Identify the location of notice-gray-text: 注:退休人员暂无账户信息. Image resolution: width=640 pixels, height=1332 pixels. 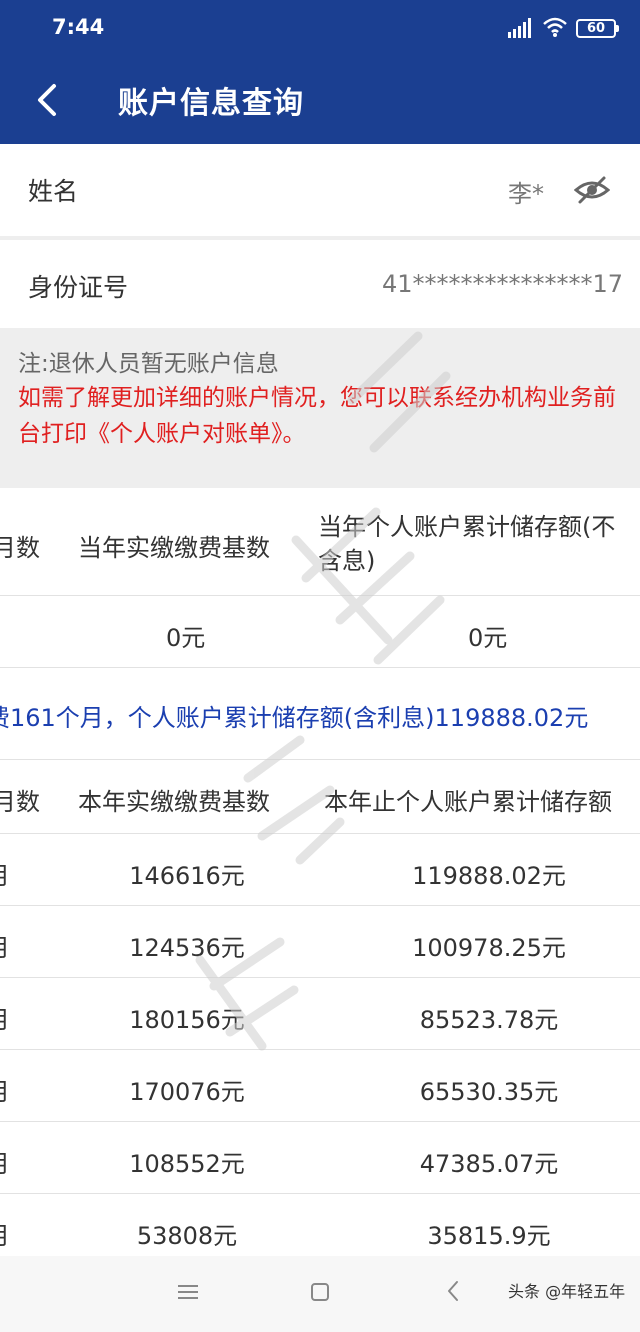
(148, 364).